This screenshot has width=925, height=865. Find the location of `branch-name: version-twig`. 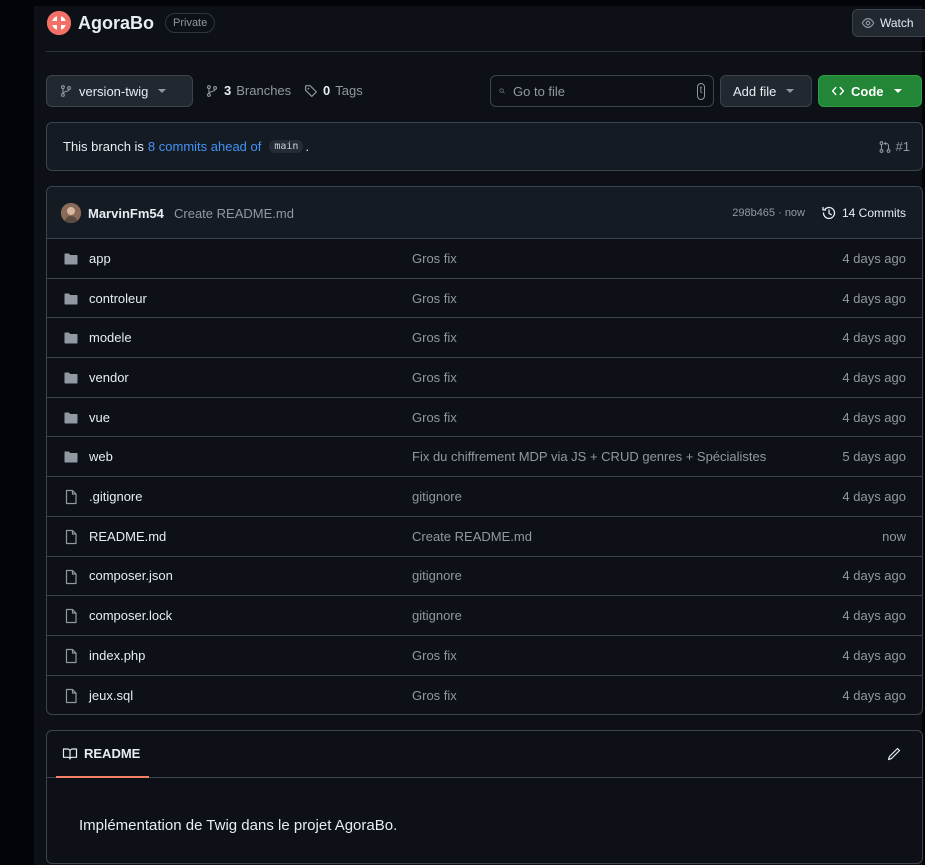

branch-name: version-twig is located at coordinates (114, 91).